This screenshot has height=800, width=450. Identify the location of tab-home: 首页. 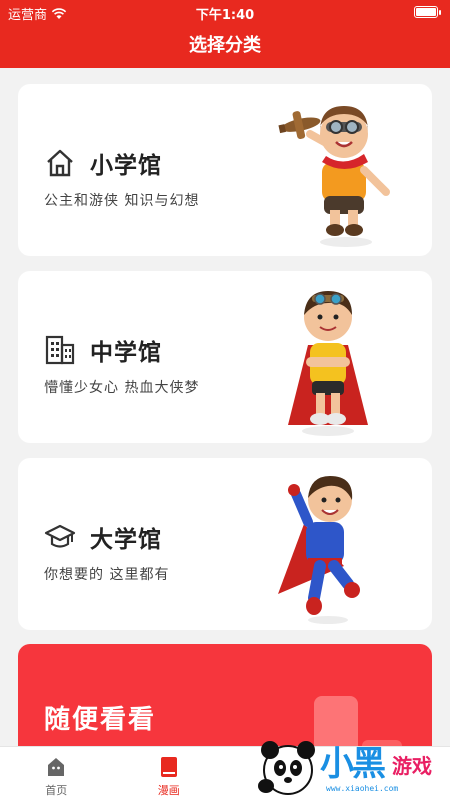
(56, 773).